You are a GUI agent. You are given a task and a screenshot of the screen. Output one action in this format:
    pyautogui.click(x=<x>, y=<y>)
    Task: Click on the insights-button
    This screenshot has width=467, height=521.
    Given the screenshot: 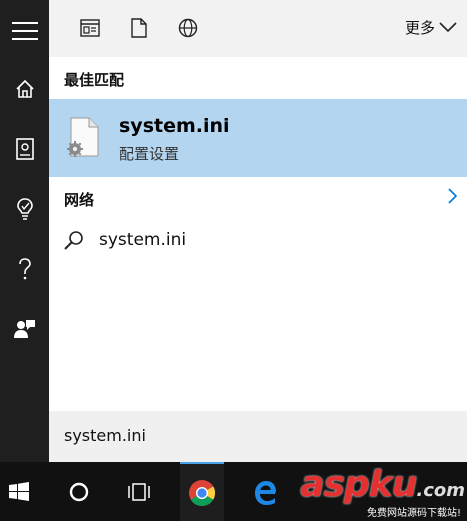 What is the action you would take?
    pyautogui.click(x=24, y=209)
    